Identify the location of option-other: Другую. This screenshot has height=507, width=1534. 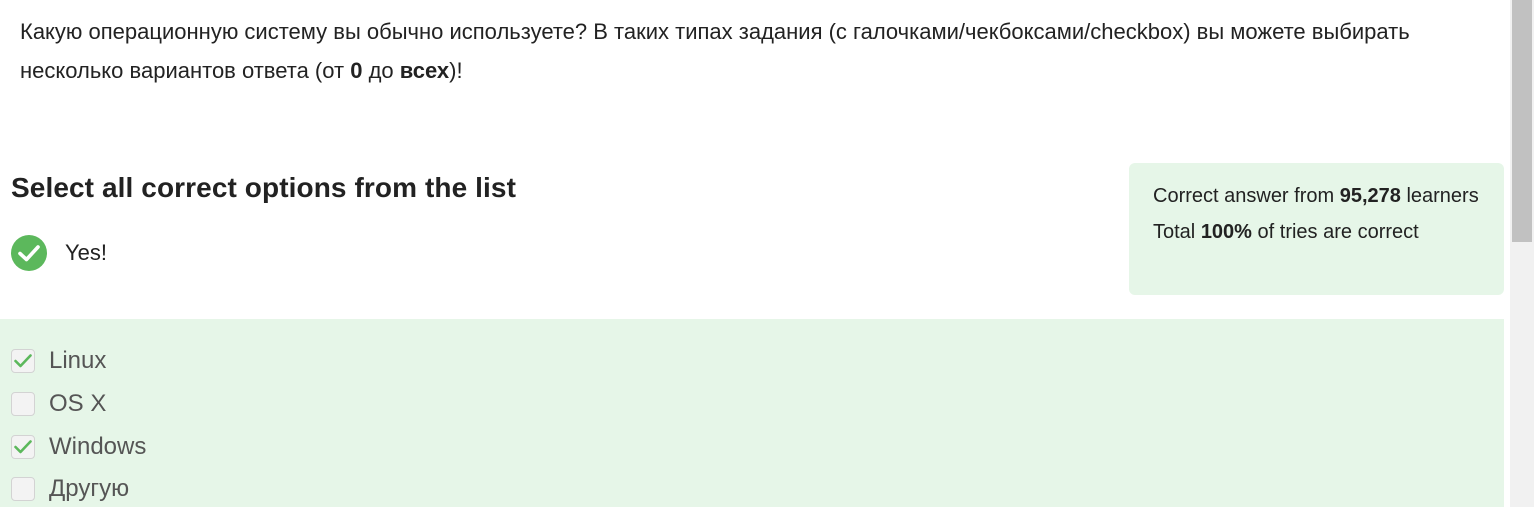
(70, 489).